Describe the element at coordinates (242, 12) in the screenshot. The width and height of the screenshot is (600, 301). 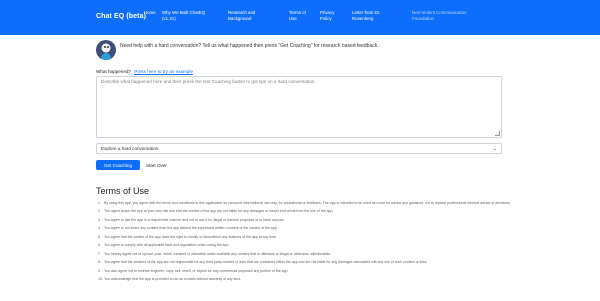
I see `nav-research-line1: Research and` at that location.